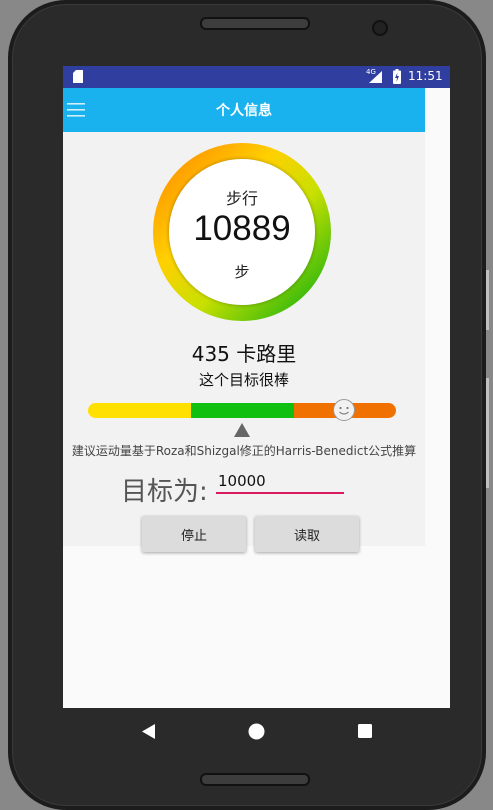 The width and height of the screenshot is (493, 810). What do you see at coordinates (149, 731) in the screenshot?
I see `back-icon` at bounding box center [149, 731].